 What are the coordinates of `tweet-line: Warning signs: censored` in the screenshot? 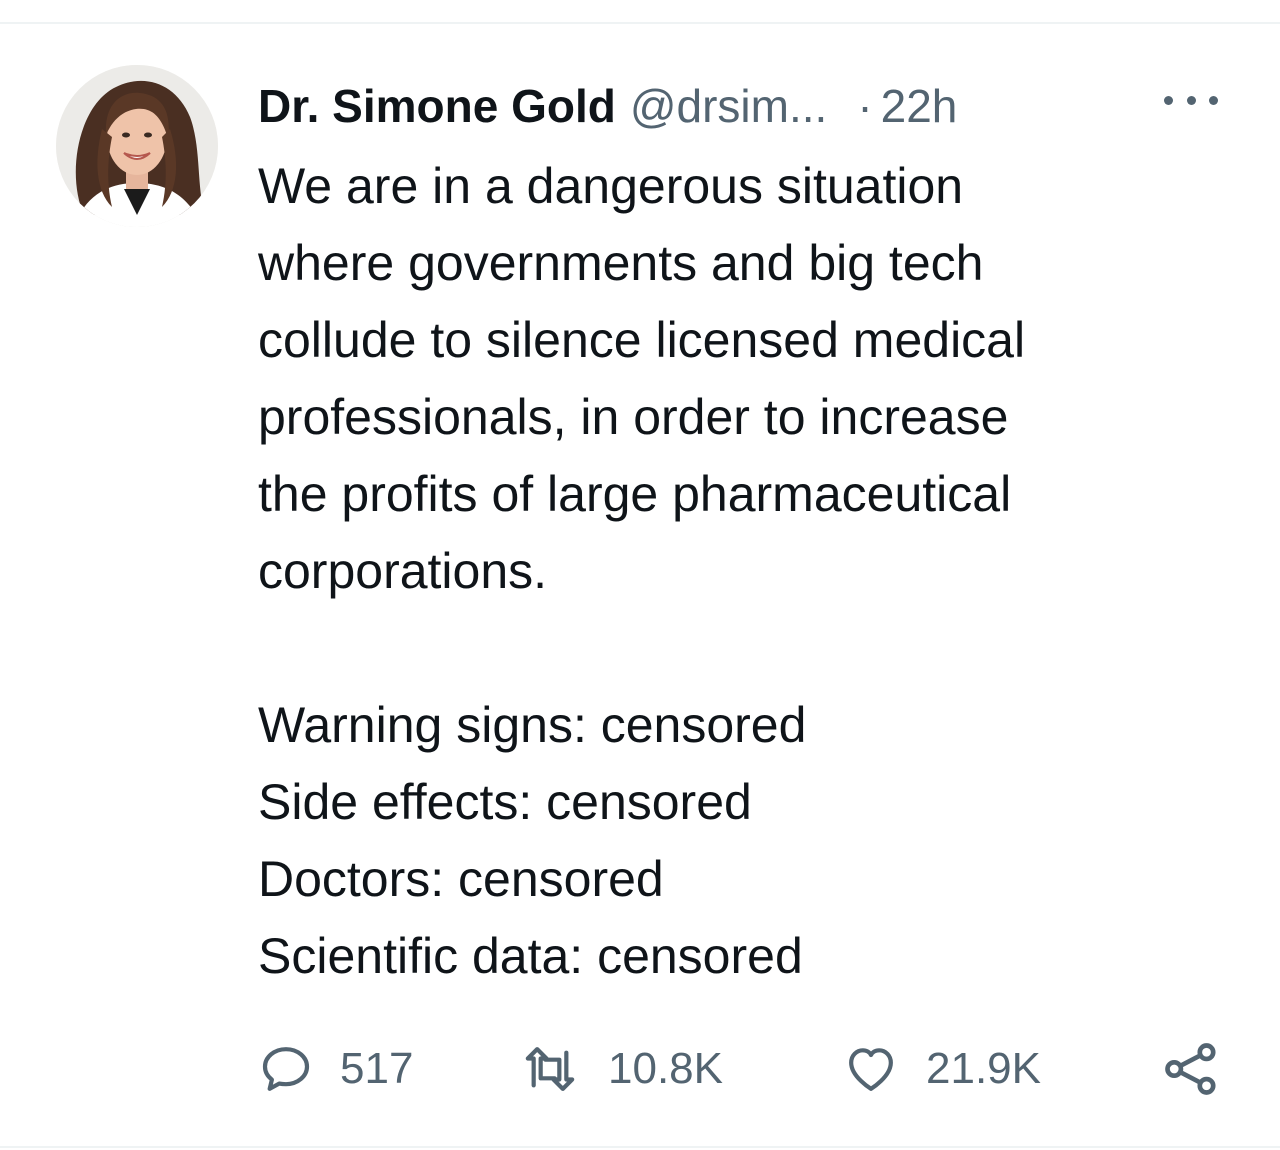 It's located at (532, 725).